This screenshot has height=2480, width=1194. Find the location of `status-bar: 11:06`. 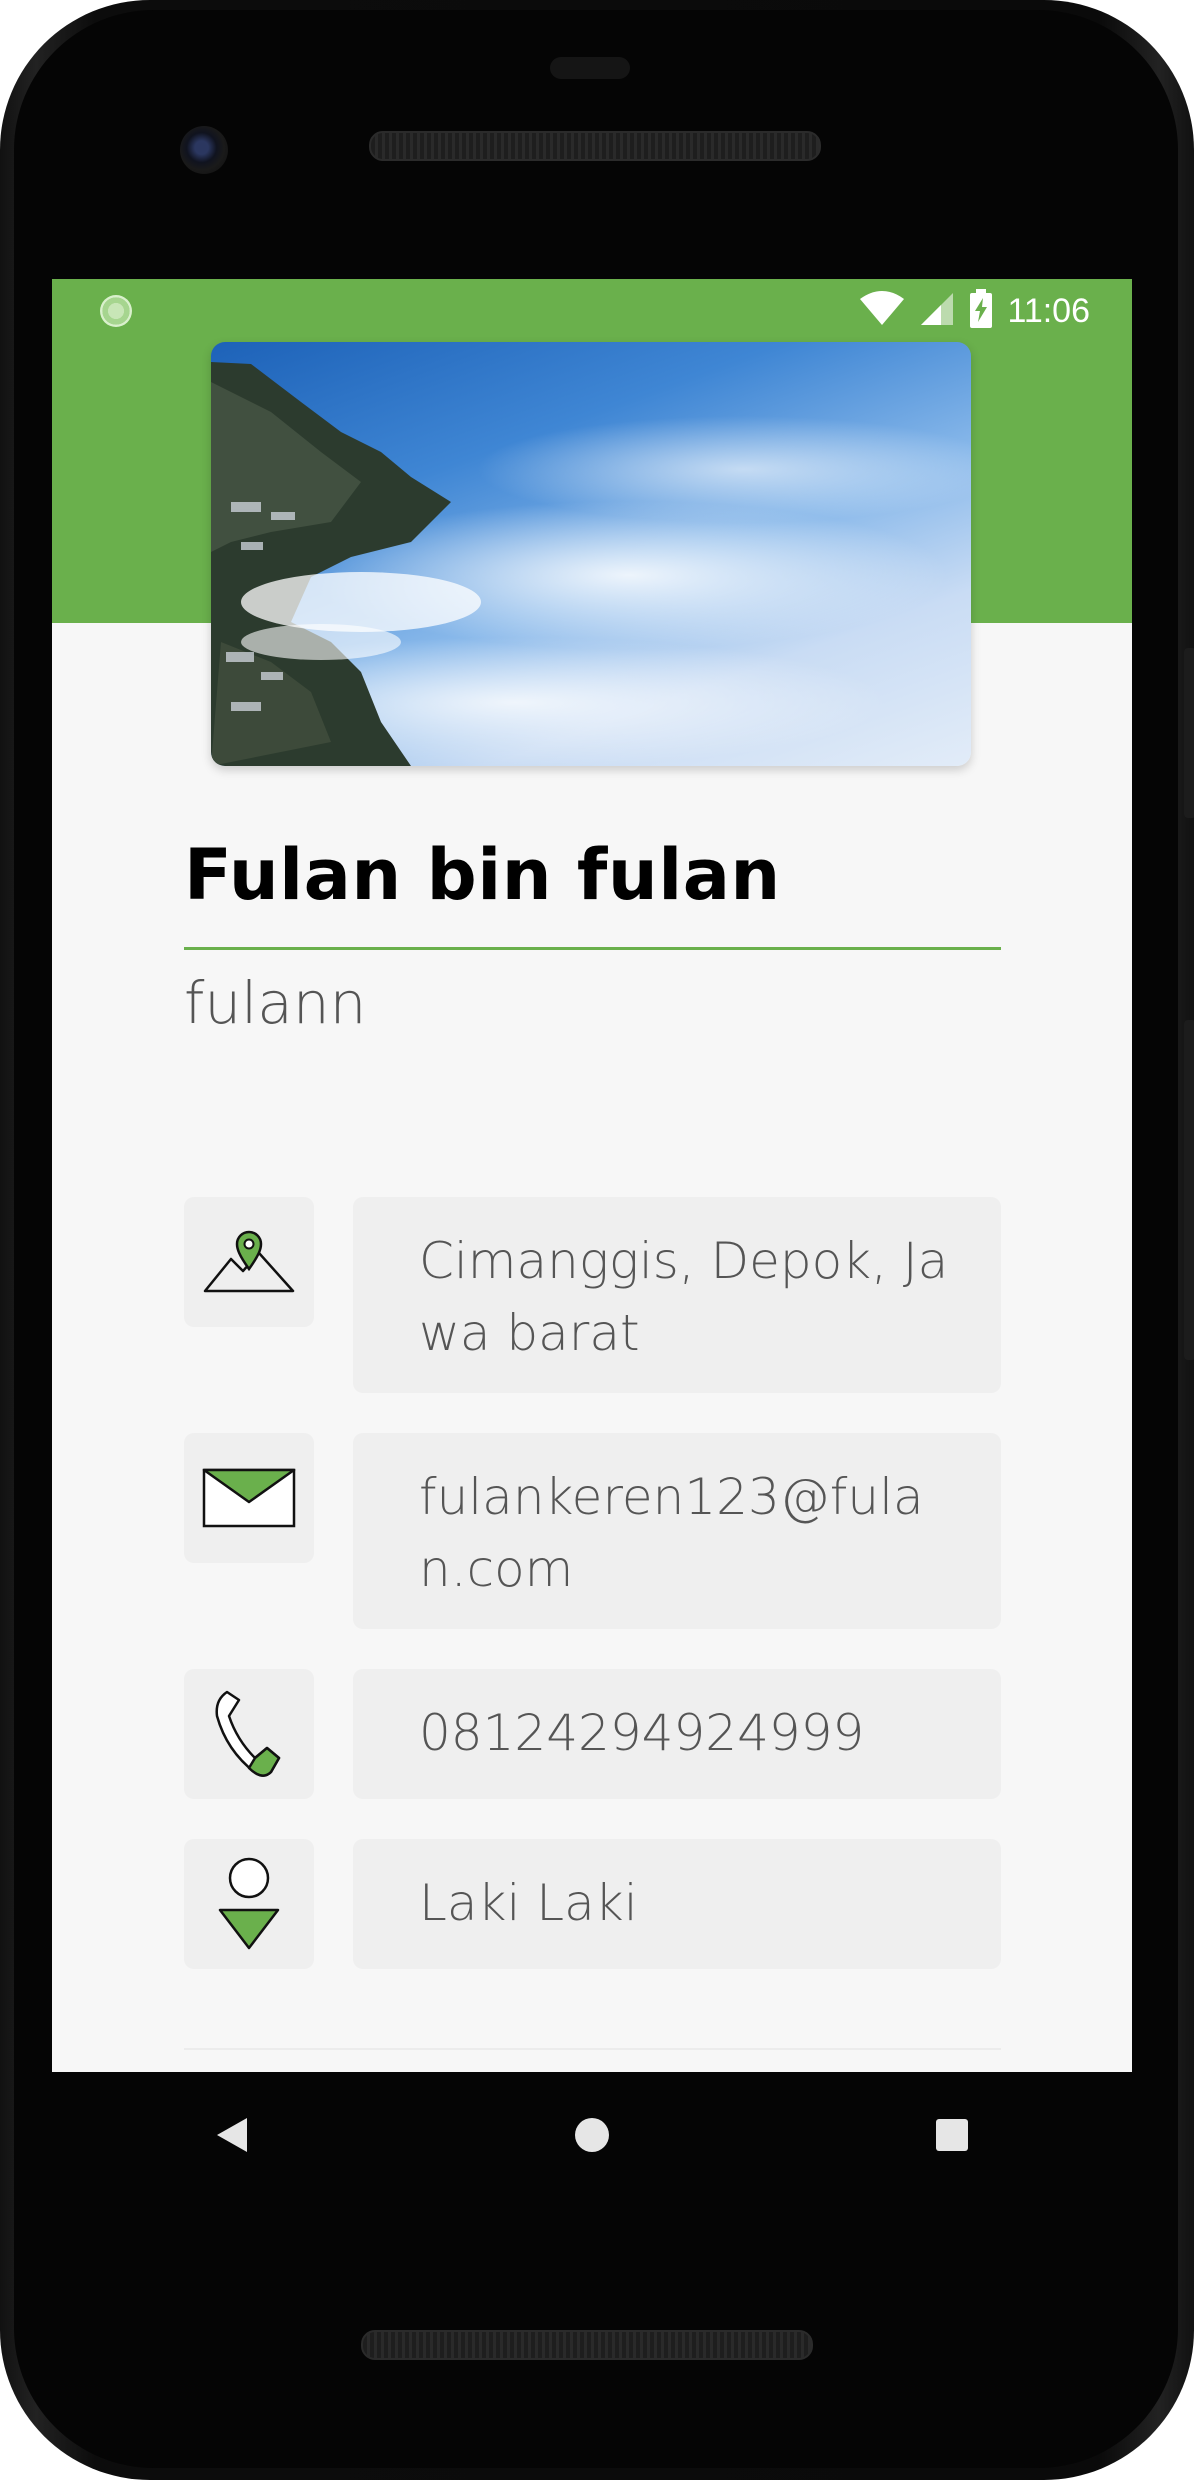

status-bar: 11:06 is located at coordinates (592, 311).